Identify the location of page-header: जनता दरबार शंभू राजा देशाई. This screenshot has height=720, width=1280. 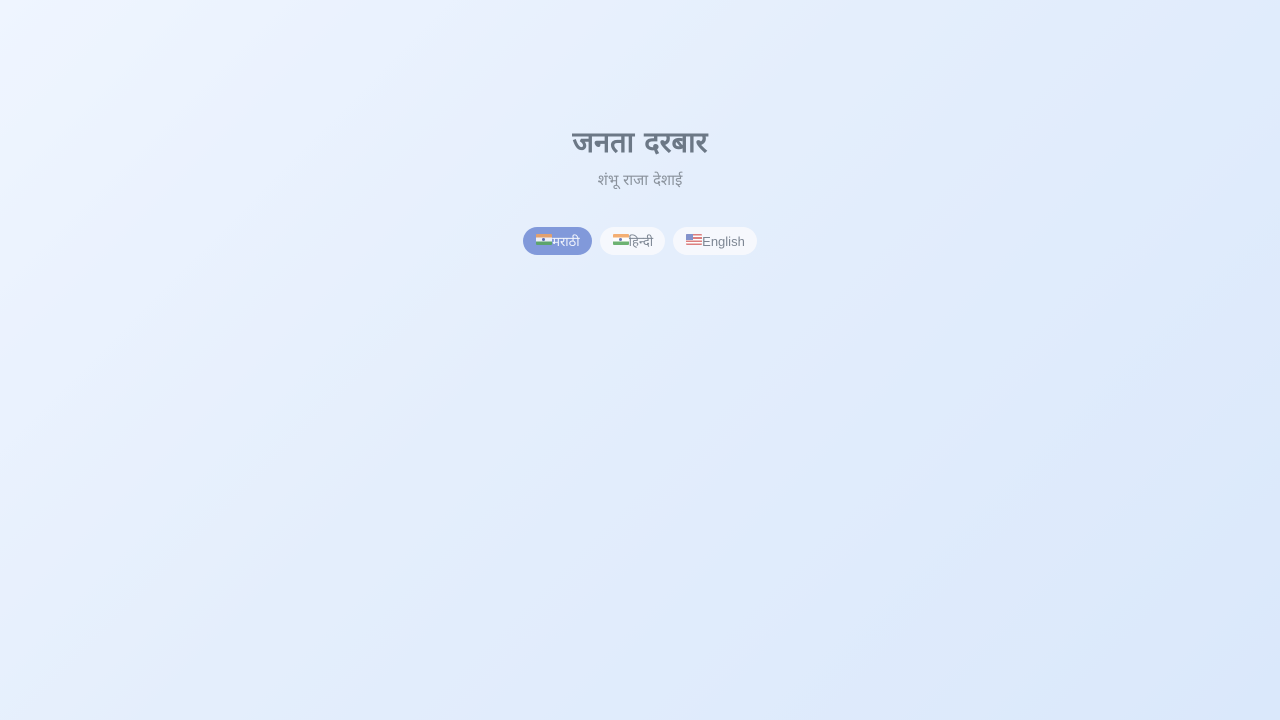
(640, 155).